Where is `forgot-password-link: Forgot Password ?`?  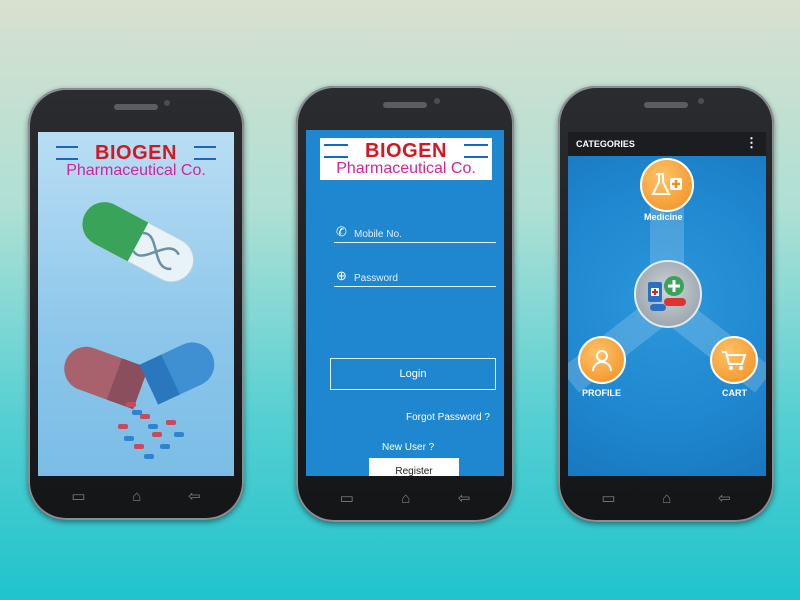
forgot-password-link: Forgot Password ? is located at coordinates (448, 417).